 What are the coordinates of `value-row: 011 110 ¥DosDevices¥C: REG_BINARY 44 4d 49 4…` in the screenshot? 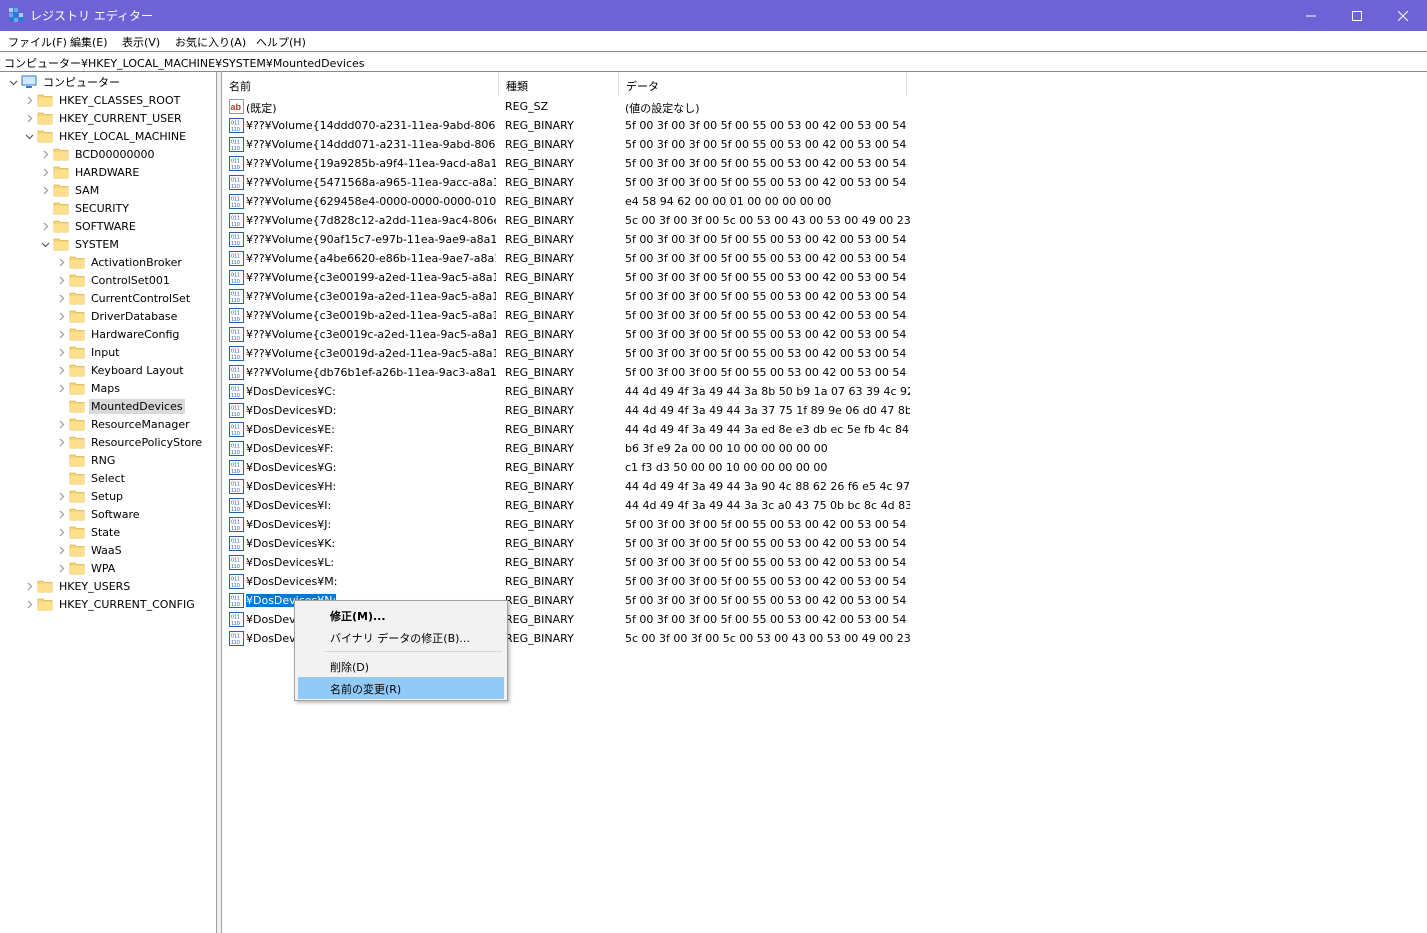 It's located at (572, 391).